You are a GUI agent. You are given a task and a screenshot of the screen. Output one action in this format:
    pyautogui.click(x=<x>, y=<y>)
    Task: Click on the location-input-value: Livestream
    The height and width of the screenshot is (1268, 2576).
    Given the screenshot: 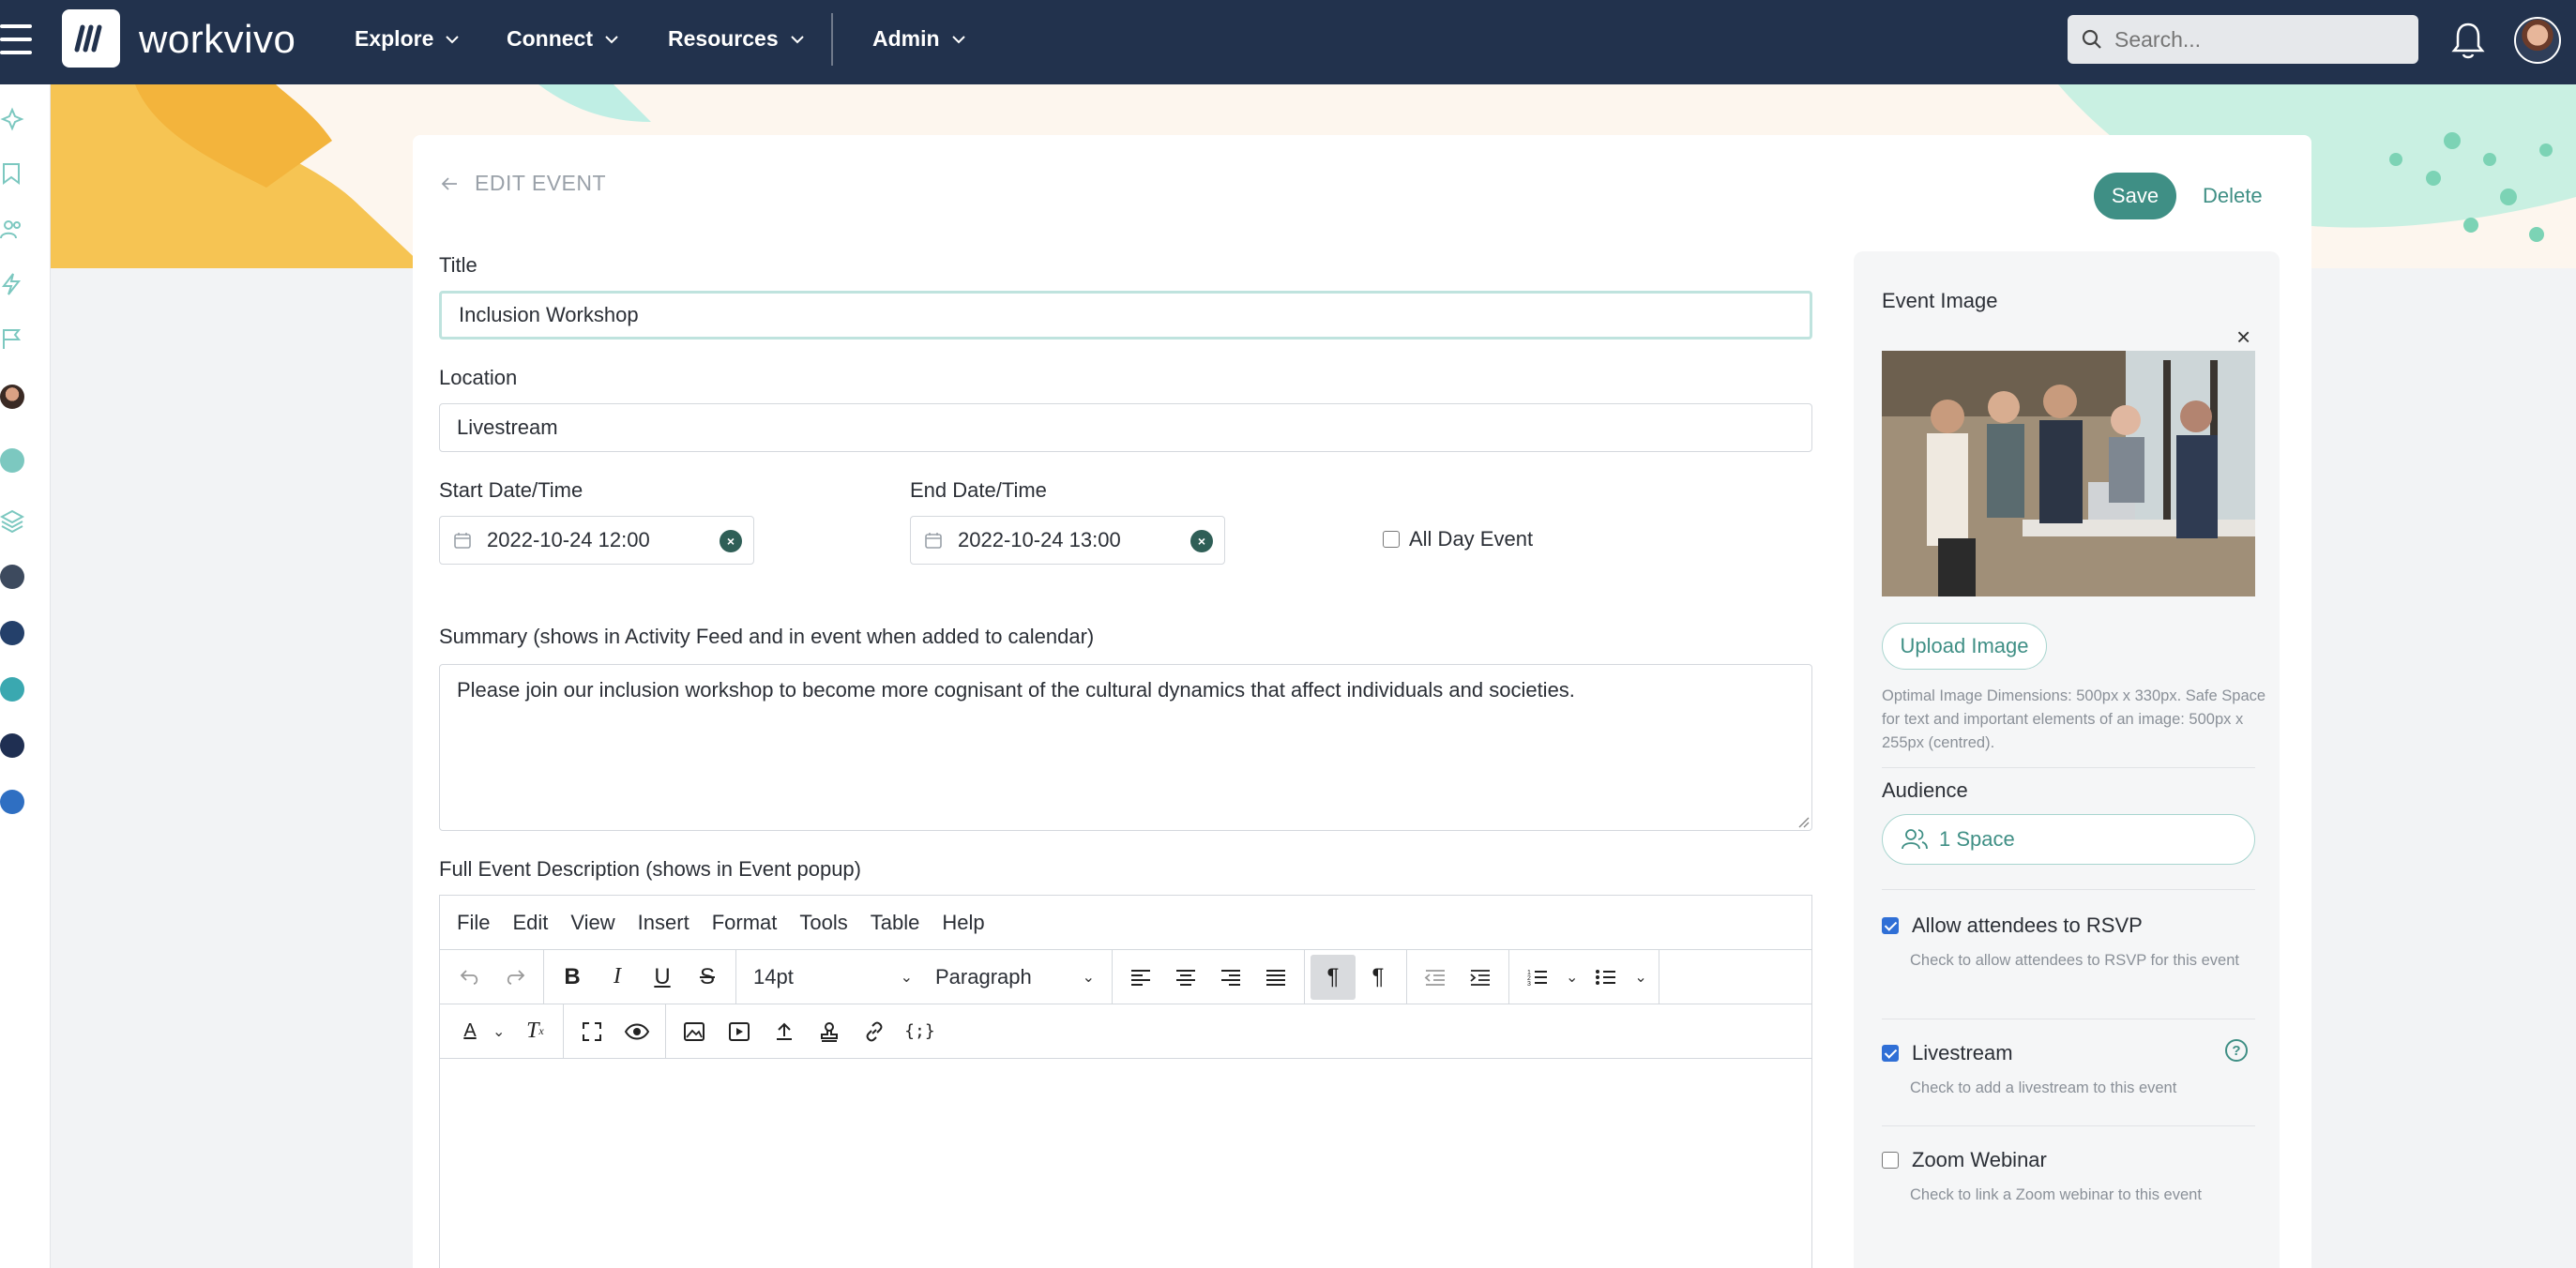 What is the action you would take?
    pyautogui.click(x=507, y=427)
    